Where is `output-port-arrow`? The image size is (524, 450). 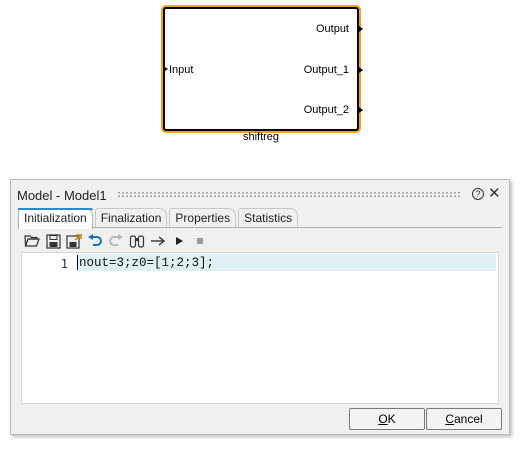 output-port-arrow is located at coordinates (361, 29).